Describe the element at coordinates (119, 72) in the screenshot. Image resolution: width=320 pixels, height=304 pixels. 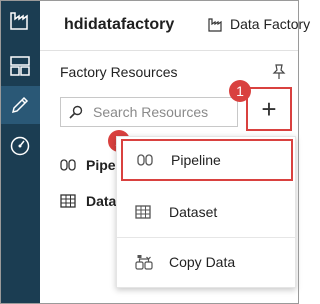
I see `panel-title: Factory Resources` at that location.